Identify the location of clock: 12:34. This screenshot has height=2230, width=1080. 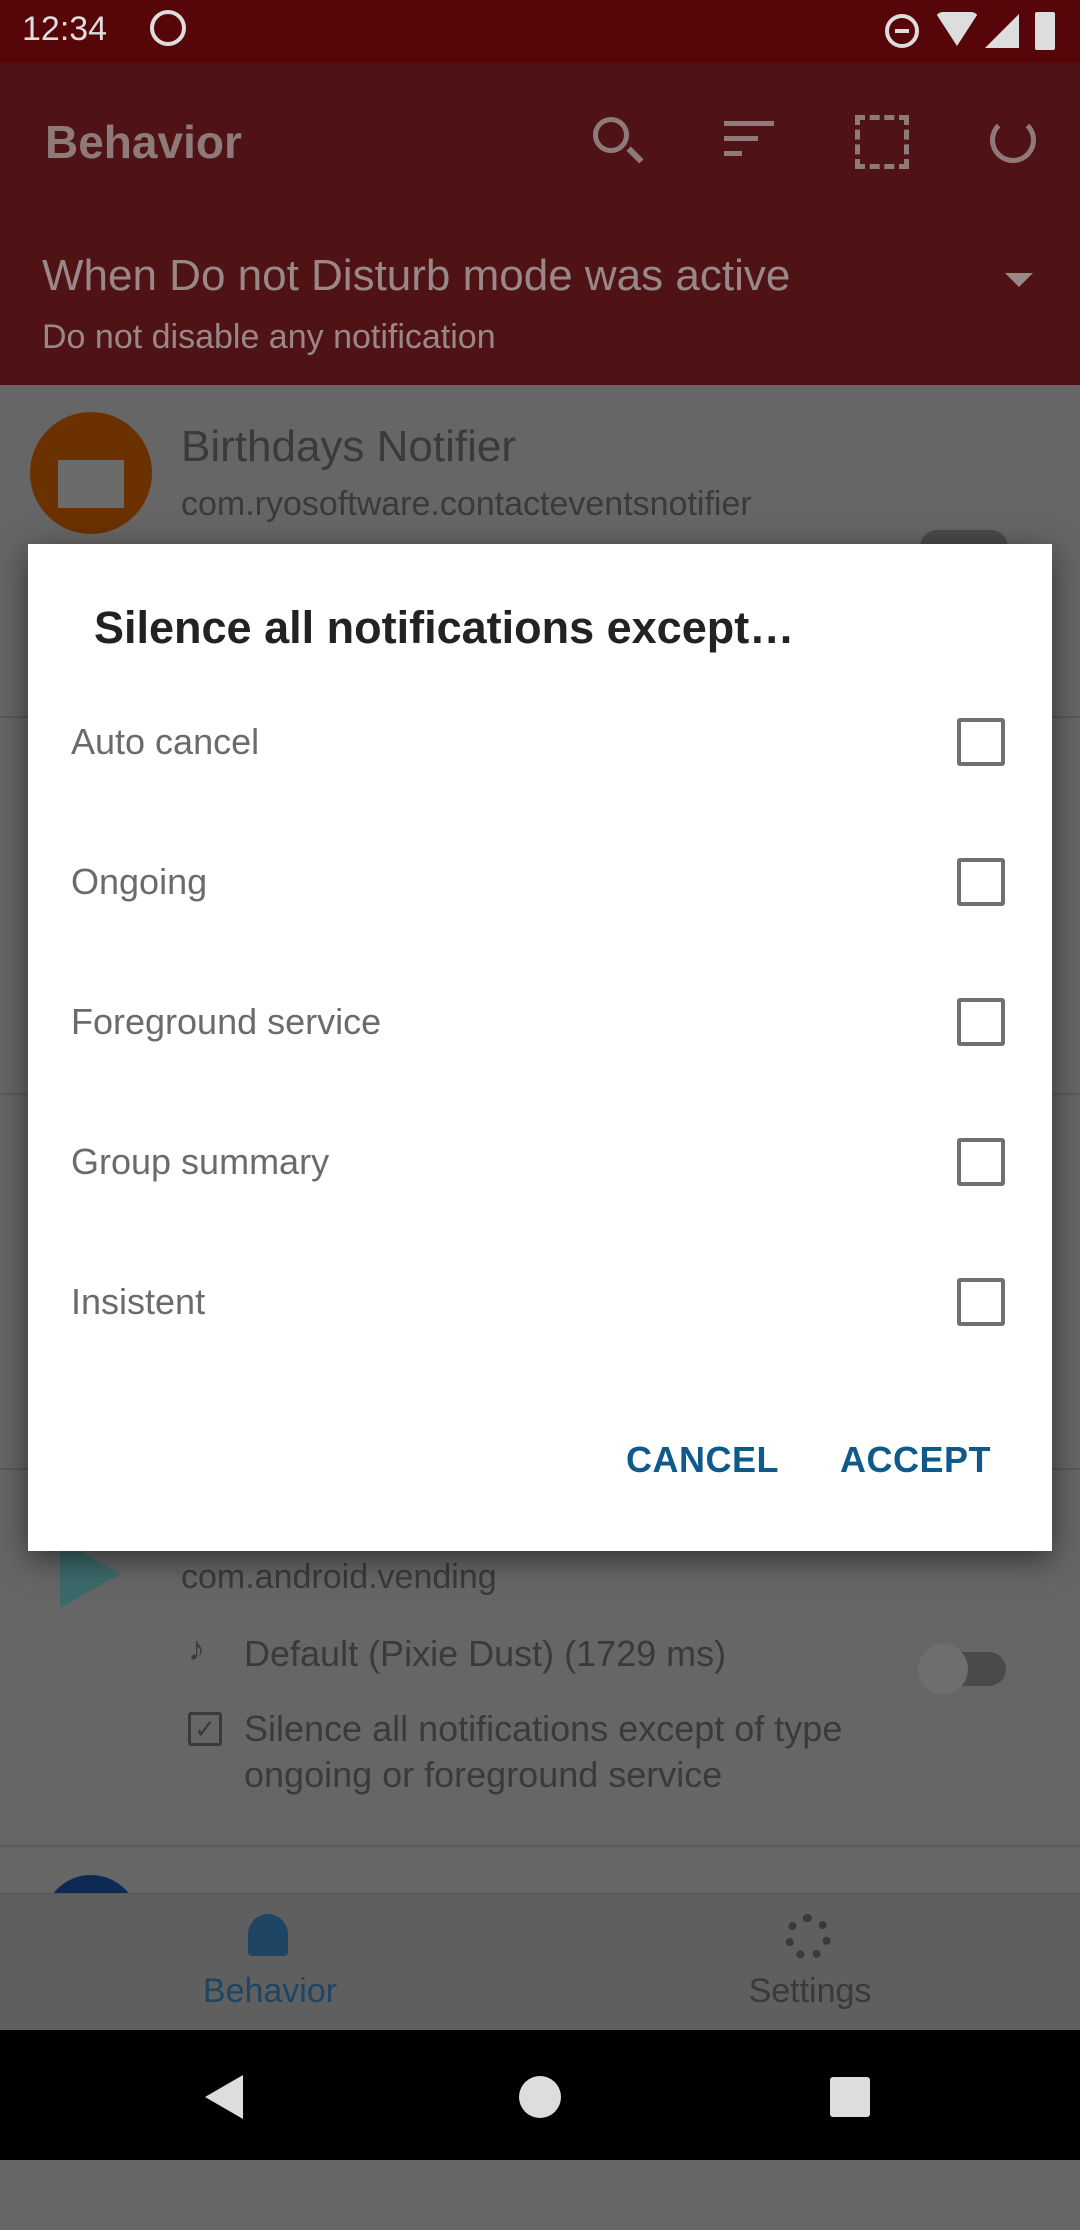
(65, 29).